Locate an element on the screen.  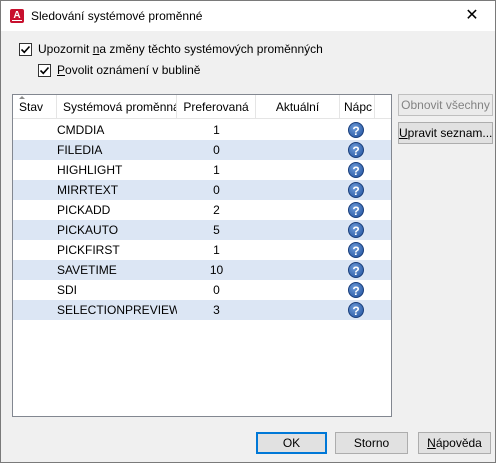
sort-ascending-icon is located at coordinates (22, 97).